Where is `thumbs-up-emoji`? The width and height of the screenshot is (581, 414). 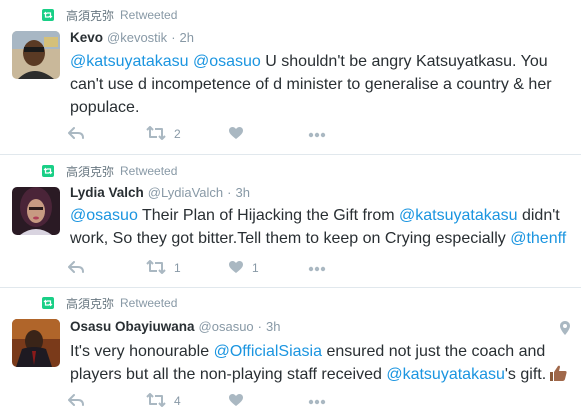
thumbs-up-emoji is located at coordinates (558, 376).